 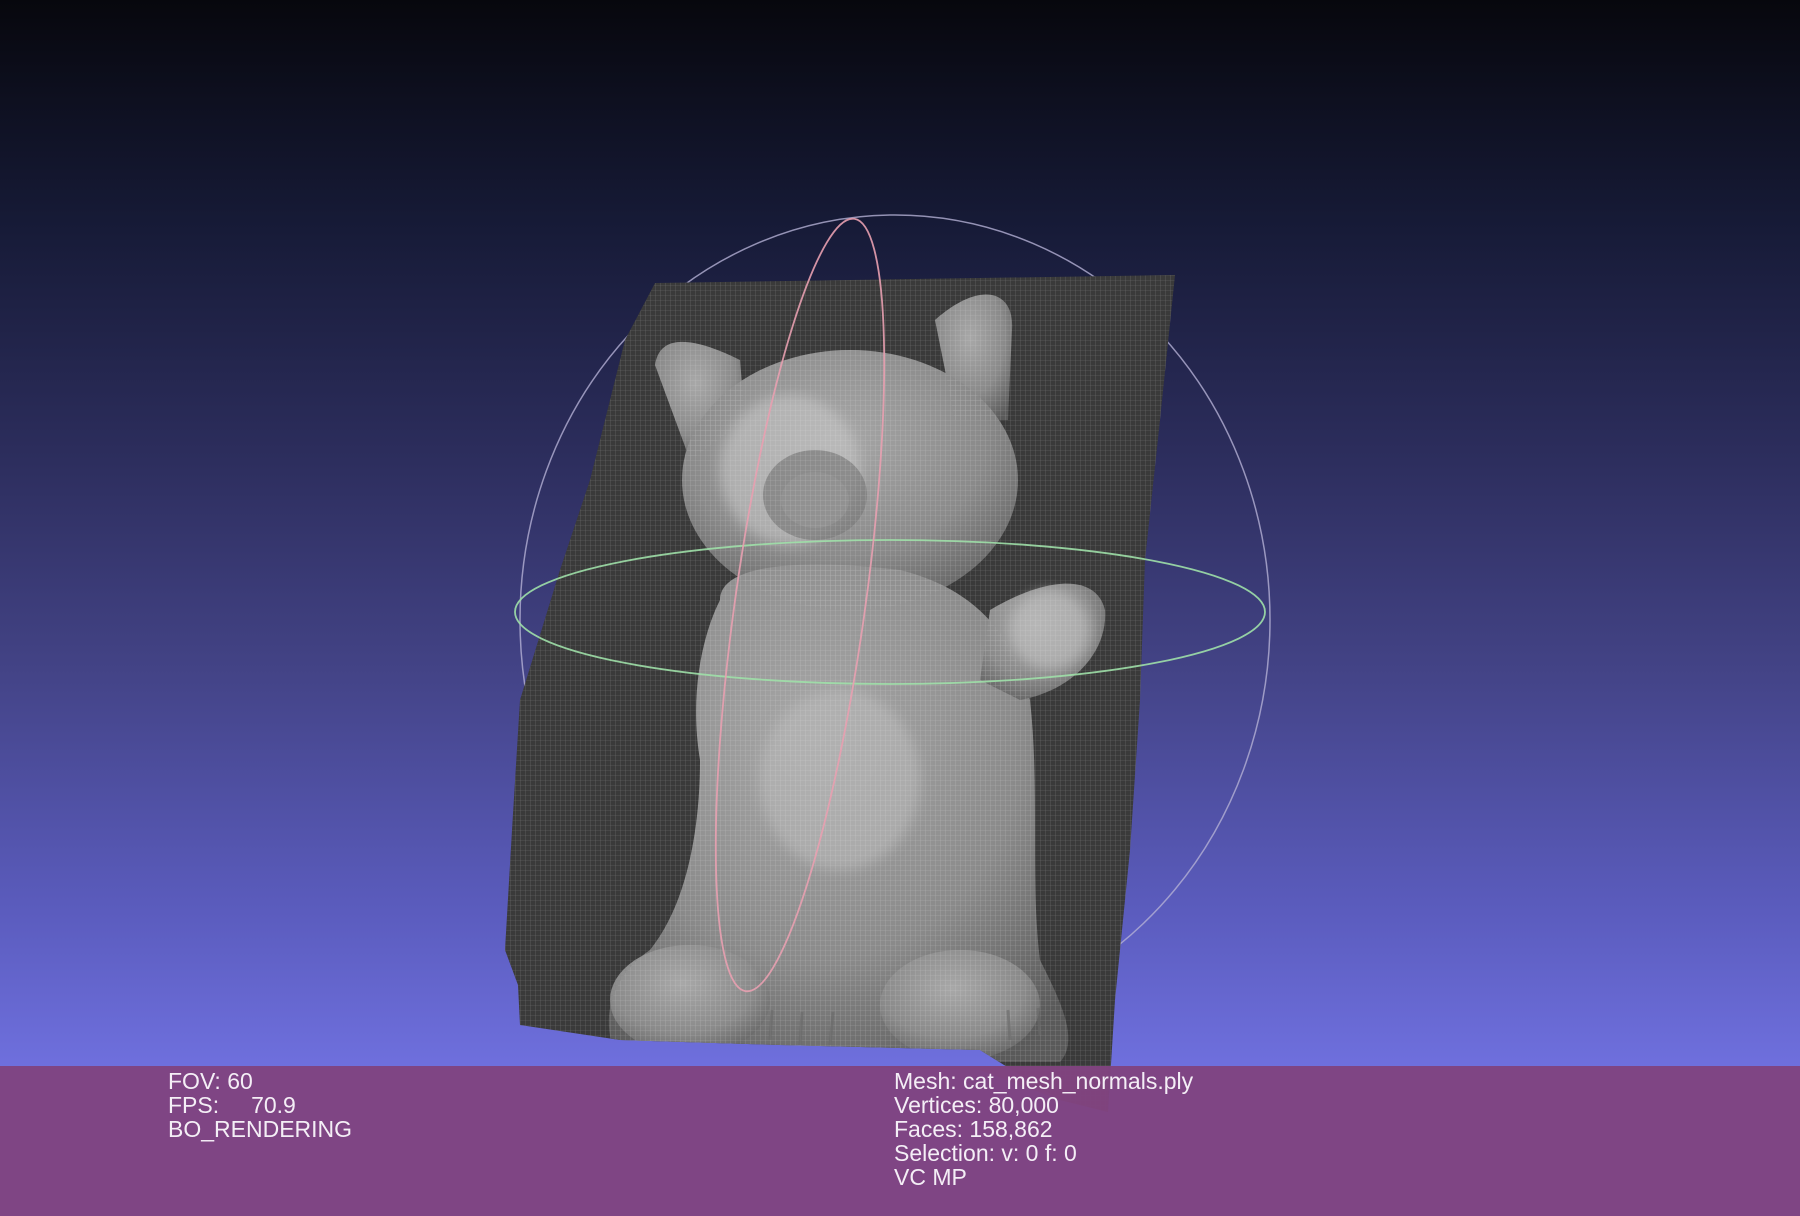 What do you see at coordinates (985, 1153) in the screenshot?
I see `selection-readout: Selection: v: 0 f: 0` at bounding box center [985, 1153].